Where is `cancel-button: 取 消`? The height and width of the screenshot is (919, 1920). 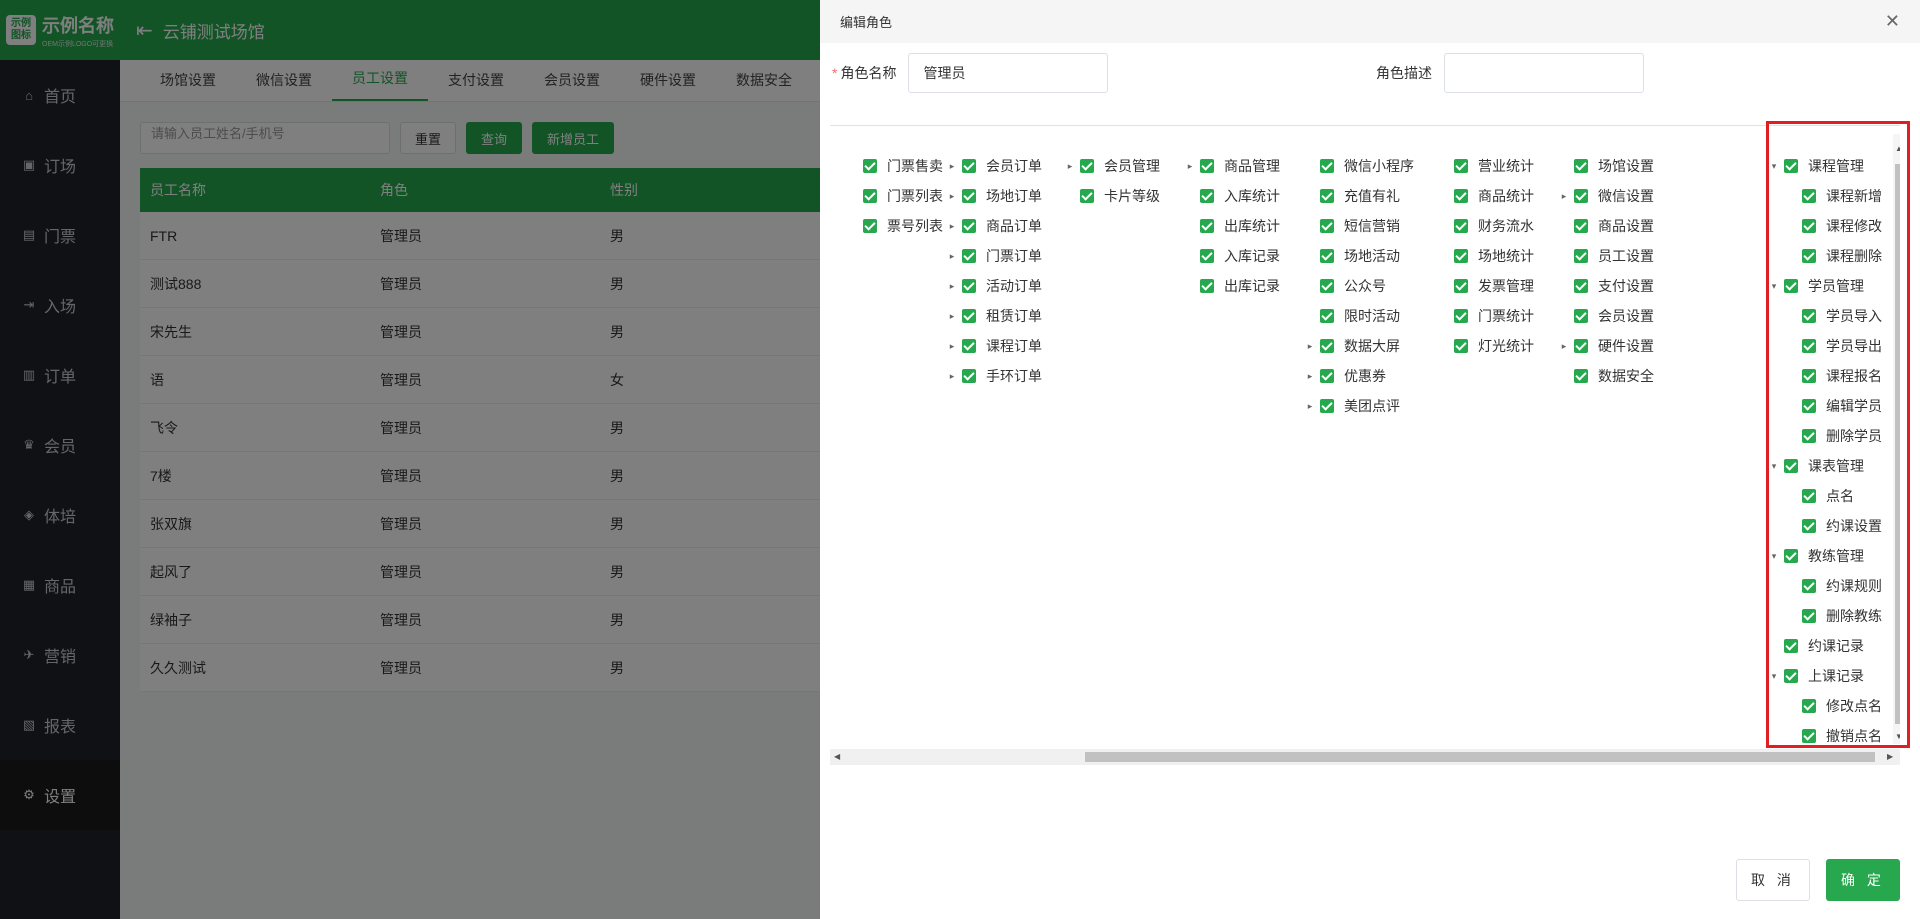
cancel-button: 取 消 is located at coordinates (1773, 880).